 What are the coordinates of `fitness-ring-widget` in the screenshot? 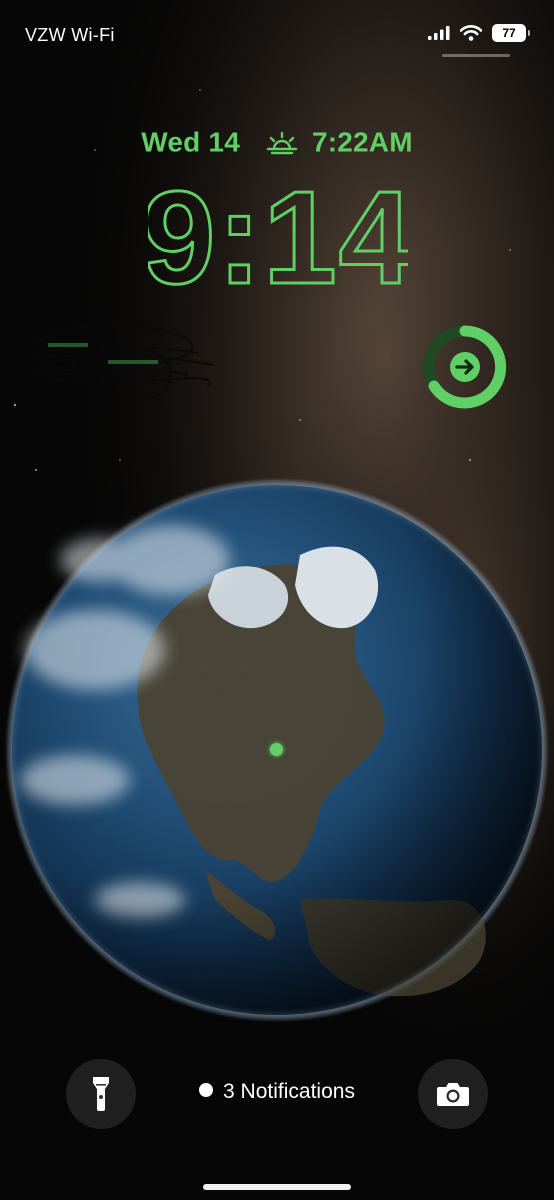 It's located at (465, 367).